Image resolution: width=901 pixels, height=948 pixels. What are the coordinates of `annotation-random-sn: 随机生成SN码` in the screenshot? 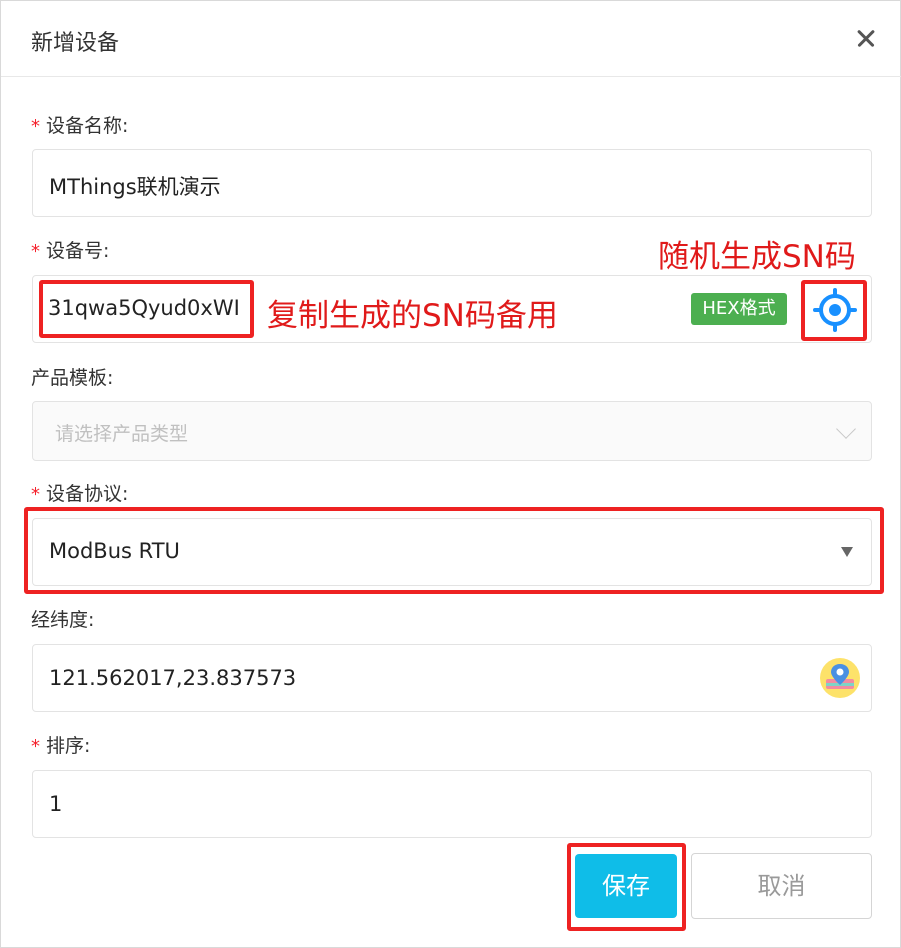 It's located at (757, 257).